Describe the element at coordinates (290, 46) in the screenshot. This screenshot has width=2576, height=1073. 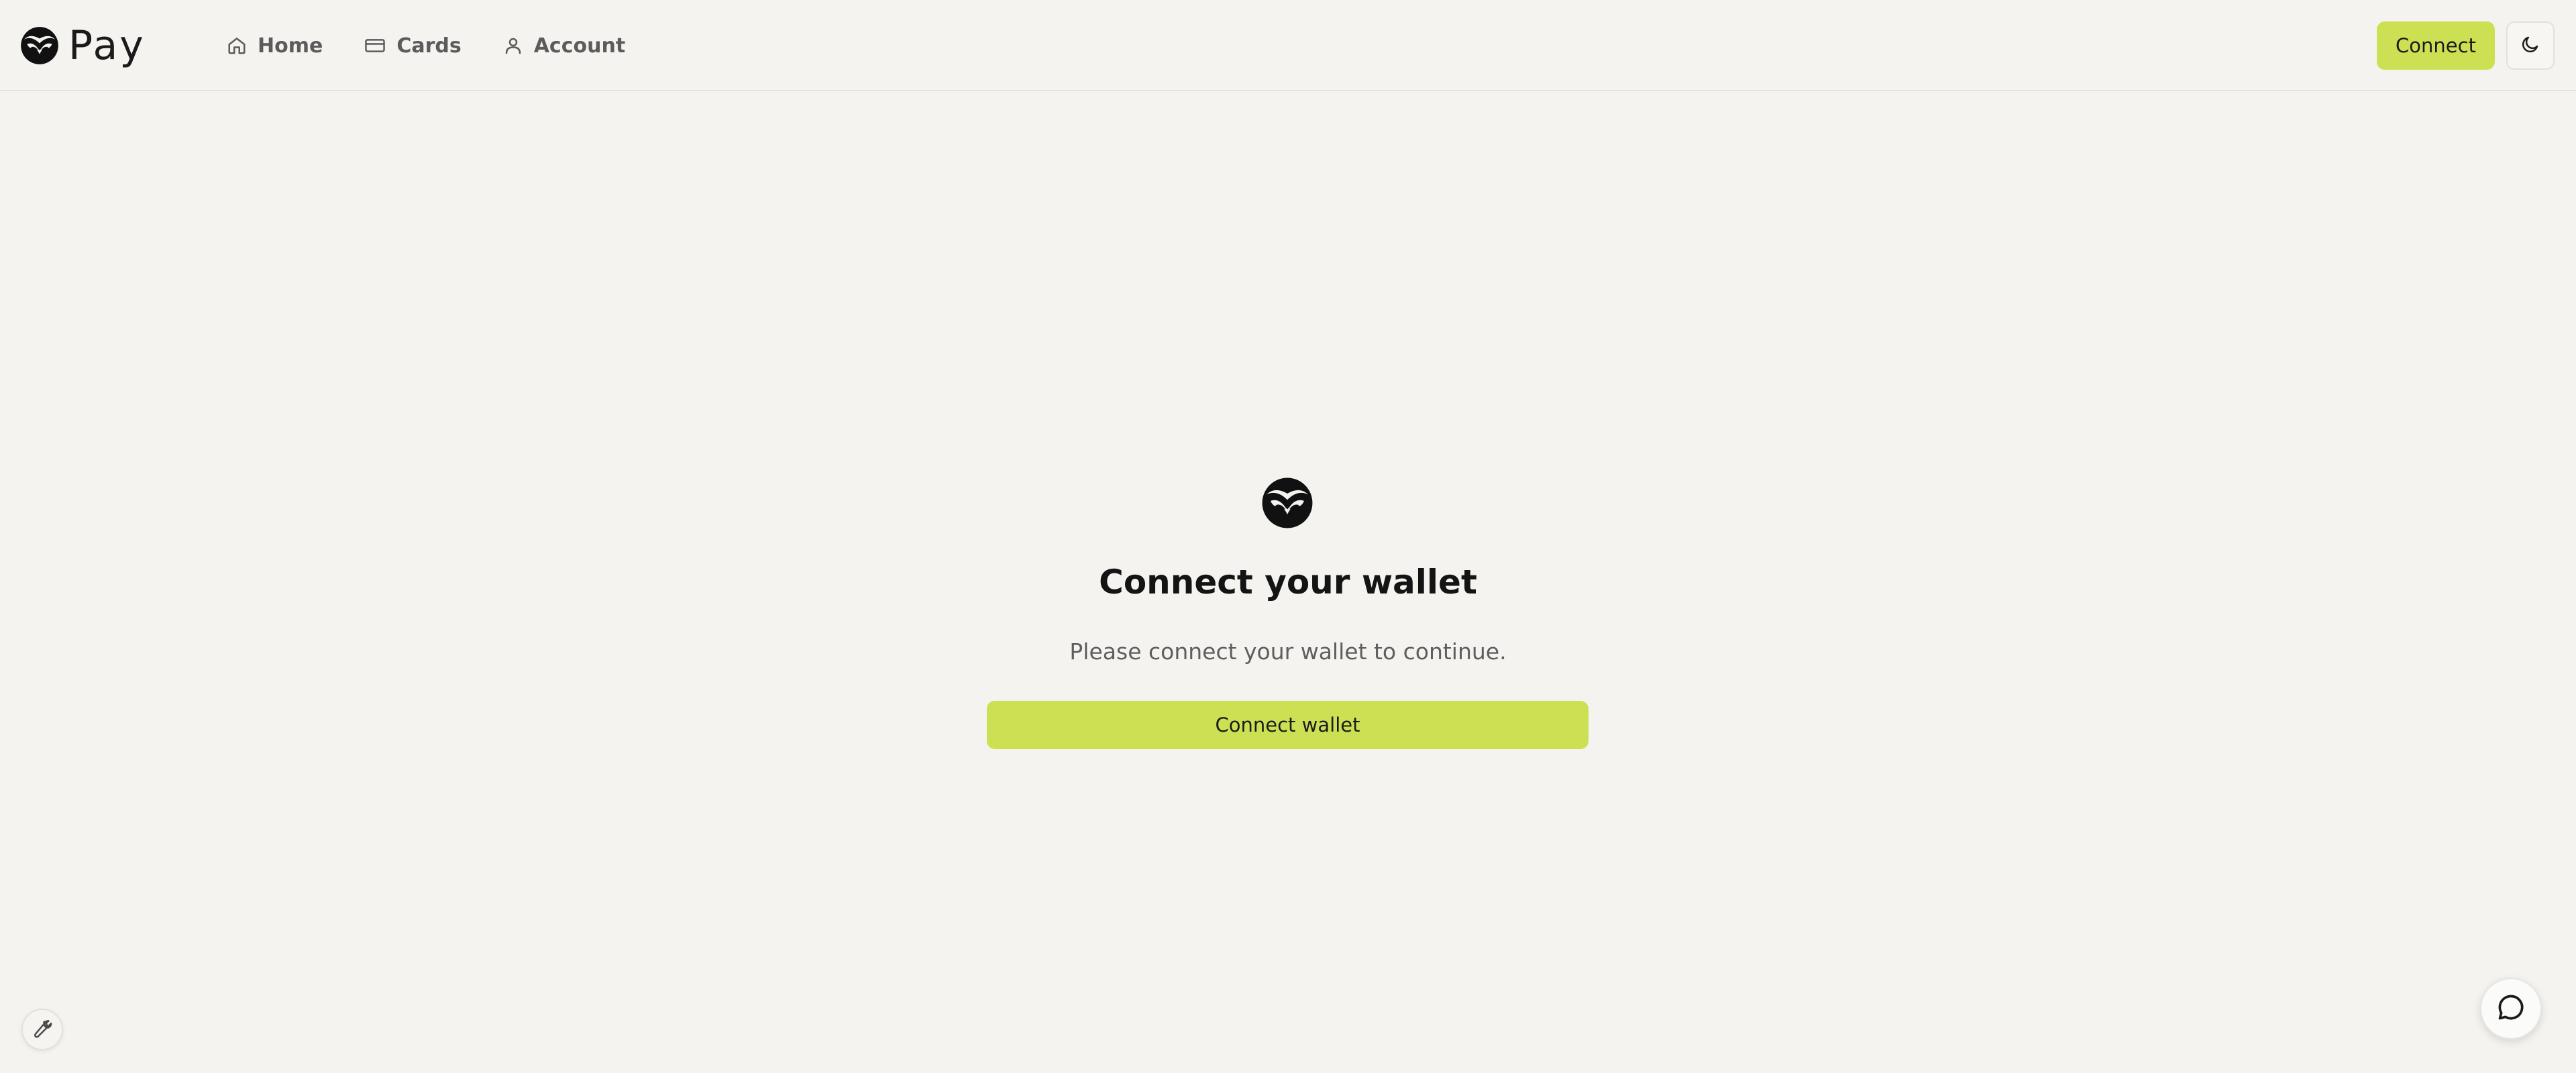
I see `nav-item-label: Home` at that location.